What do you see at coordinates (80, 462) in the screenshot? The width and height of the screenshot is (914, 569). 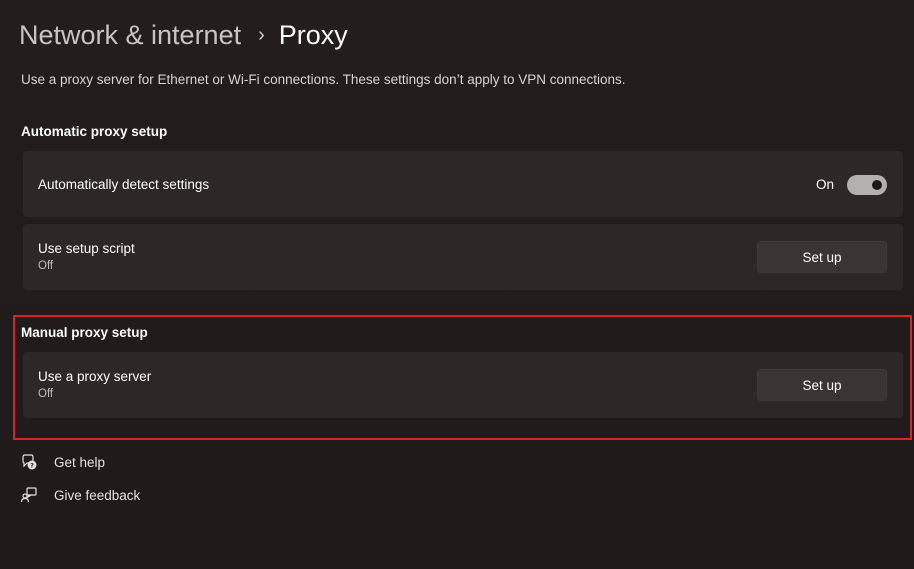 I see `get-help-label: Get help` at bounding box center [80, 462].